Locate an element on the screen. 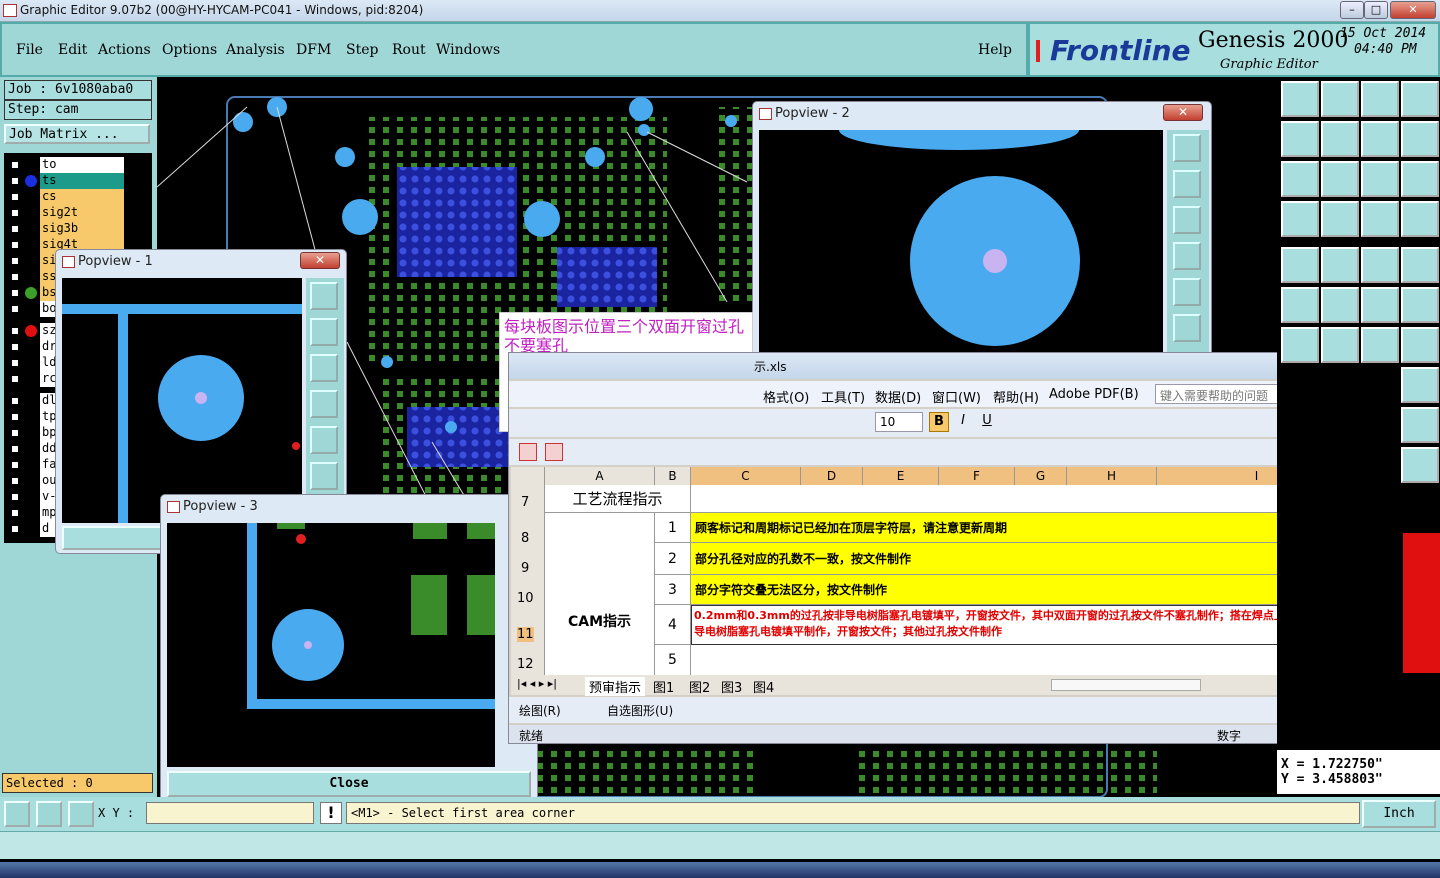 This screenshot has width=1440, height=878. excel-menu-help: 帮助(H) is located at coordinates (1016, 396).